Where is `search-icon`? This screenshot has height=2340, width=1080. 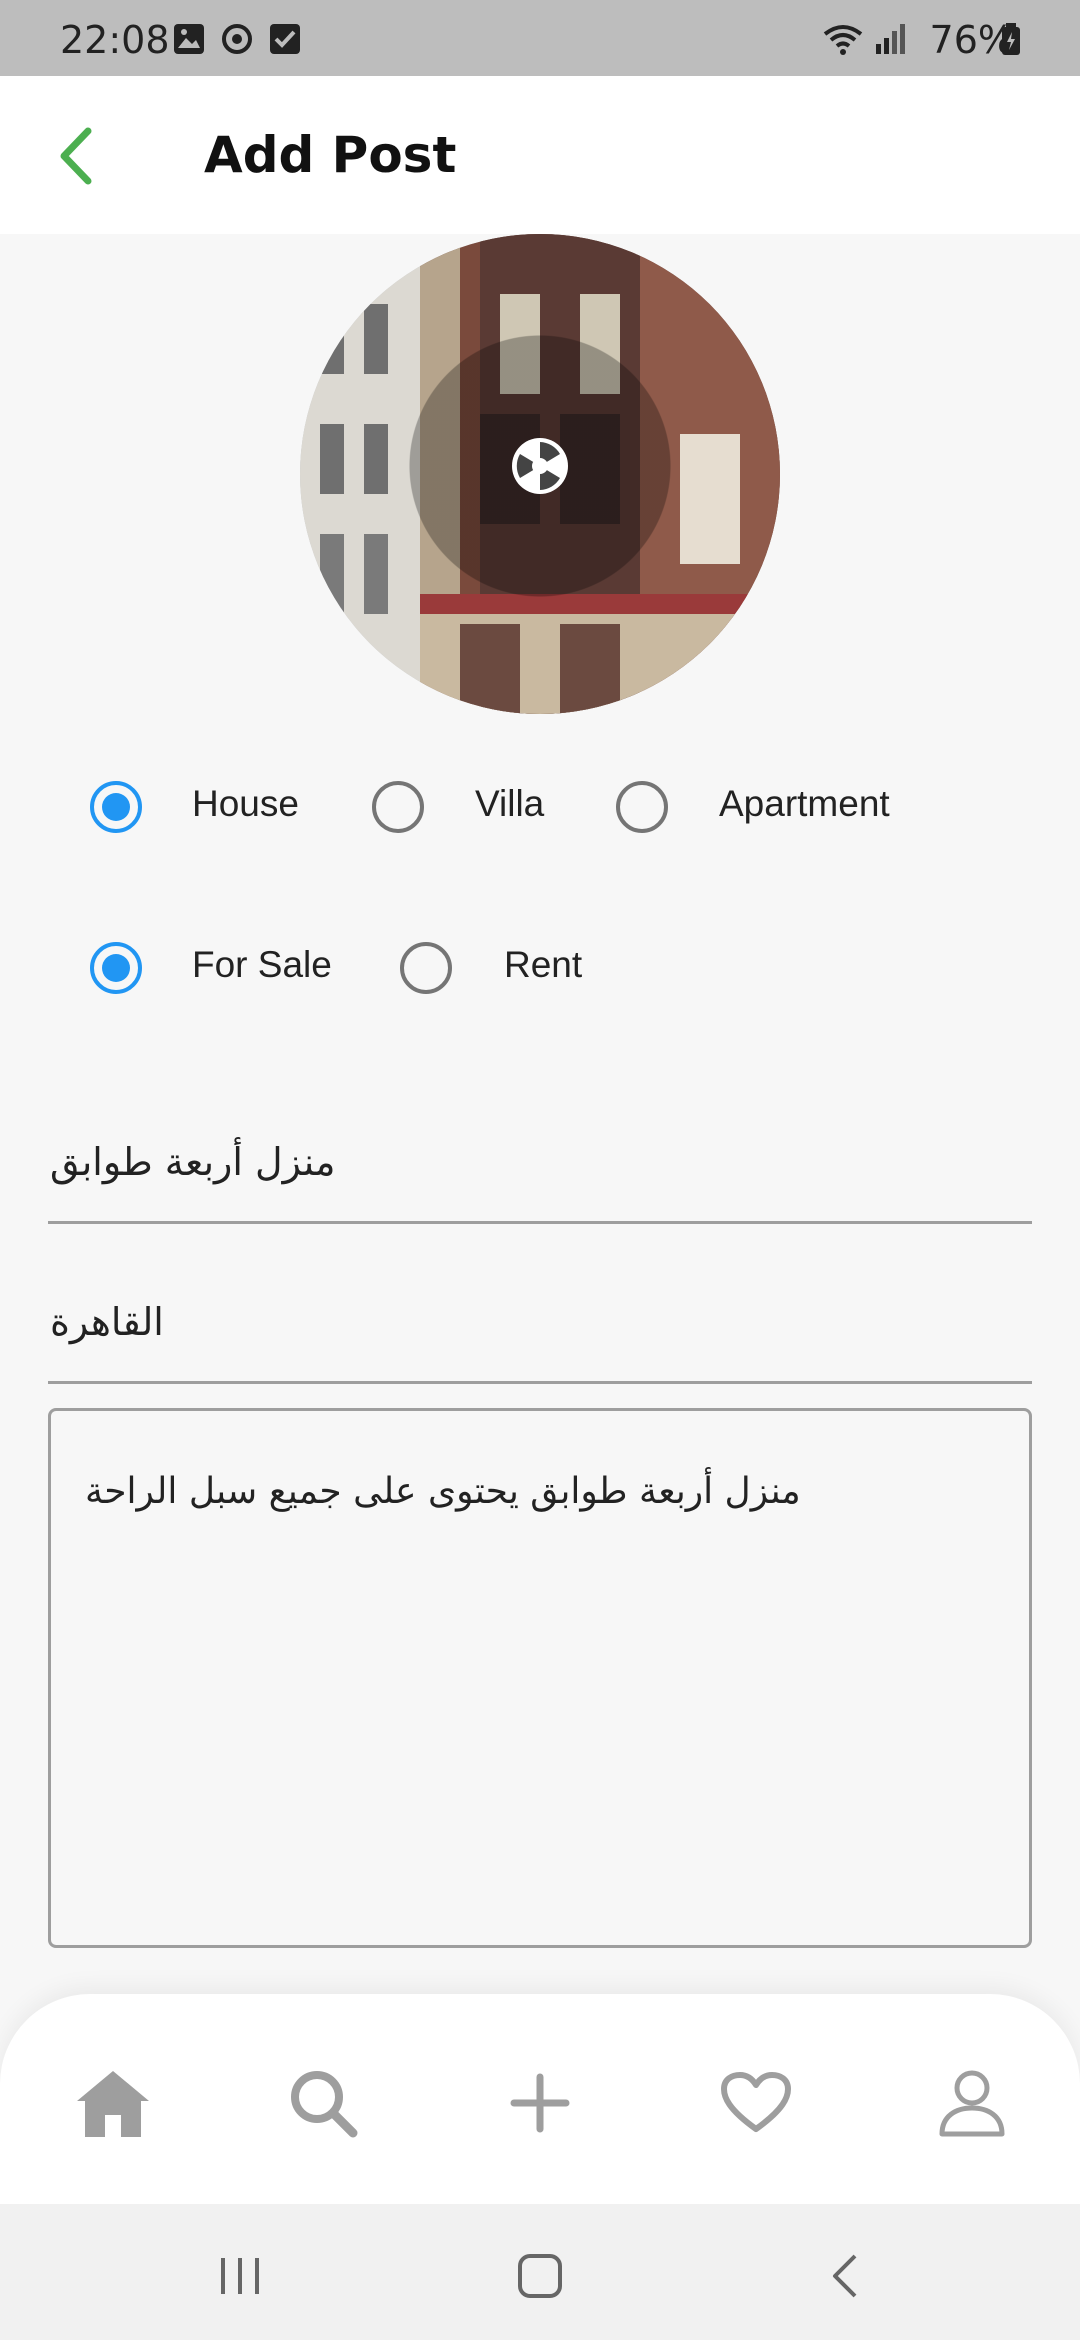
search-icon is located at coordinates (324, 2104).